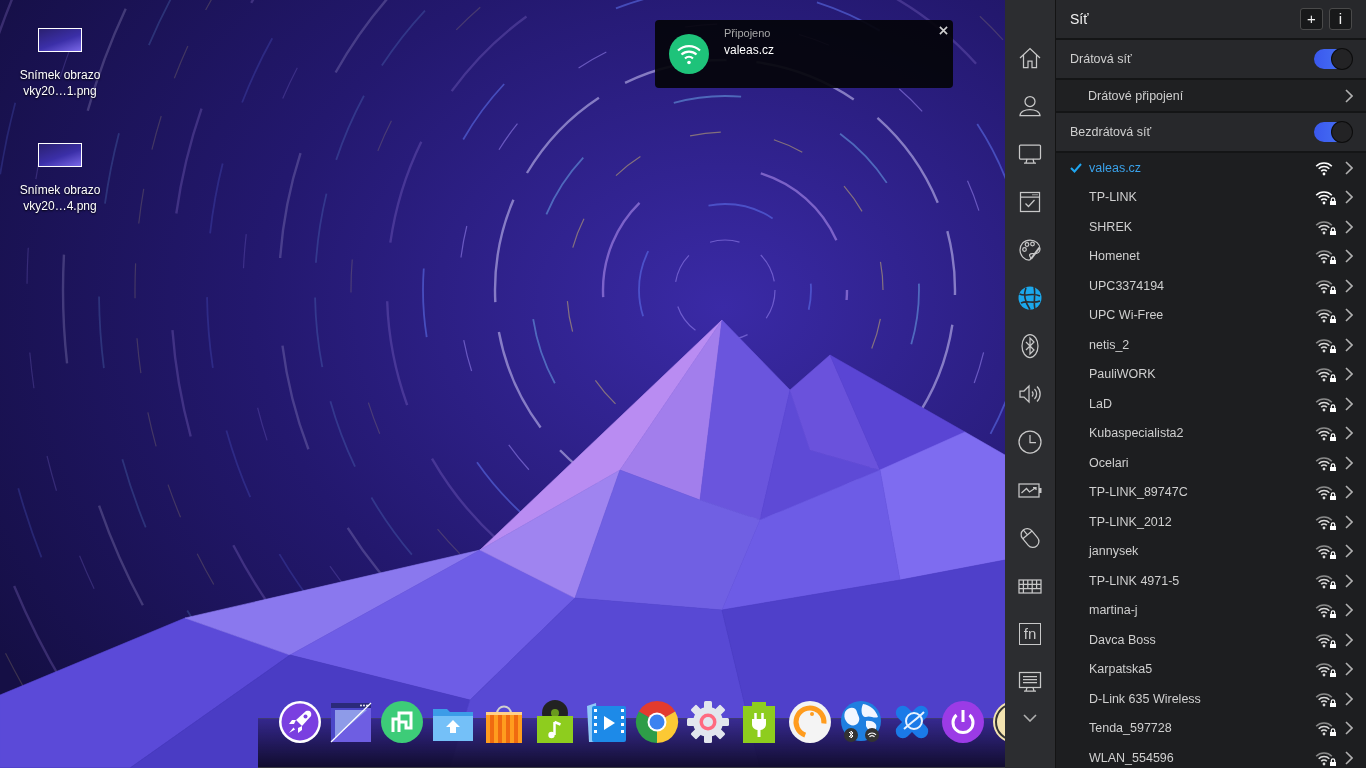  Describe the element at coordinates (708, 722) in the screenshot. I see `gear-icon` at that location.